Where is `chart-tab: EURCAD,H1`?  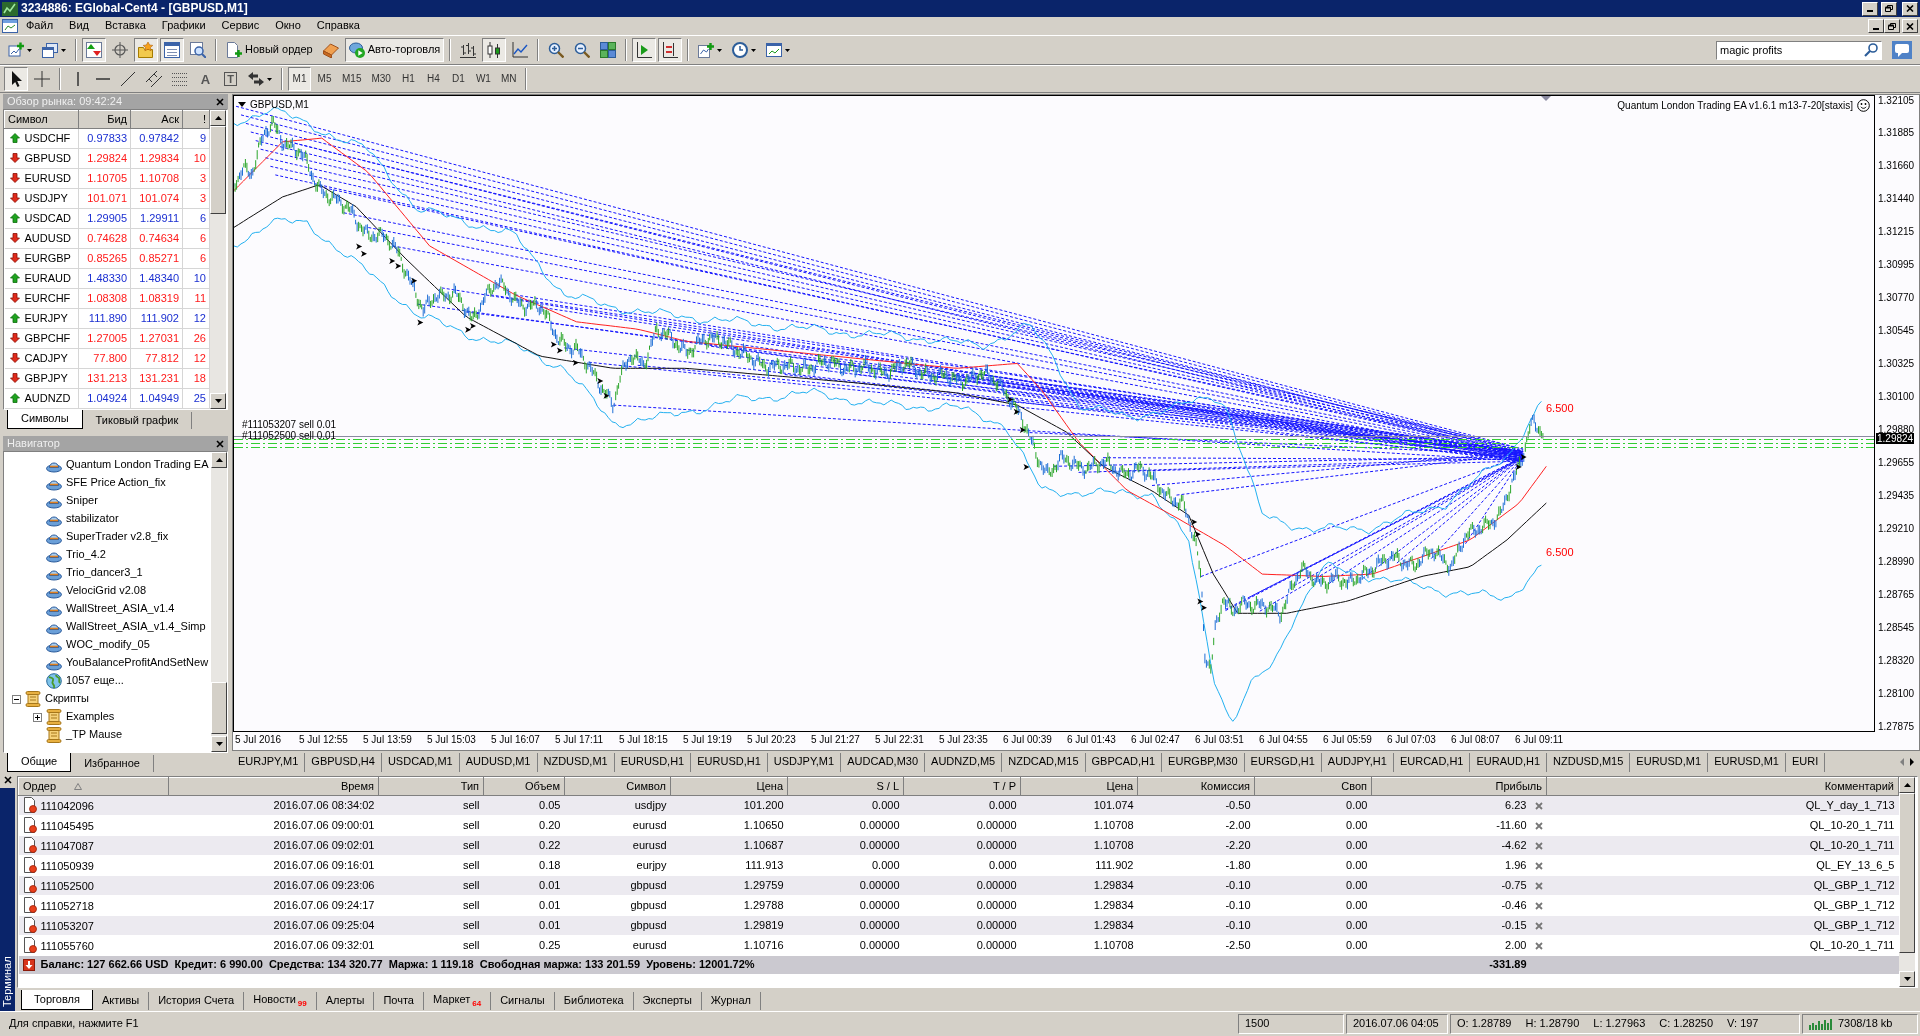 chart-tab: EURCAD,H1 is located at coordinates (1432, 762).